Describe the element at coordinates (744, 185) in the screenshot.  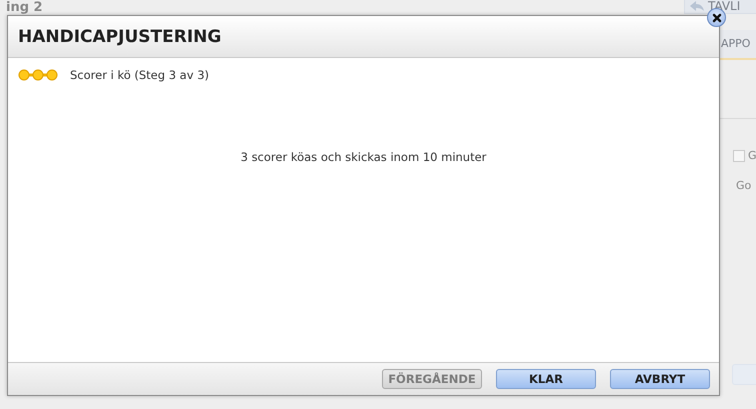
I see `column-header: Go` at that location.